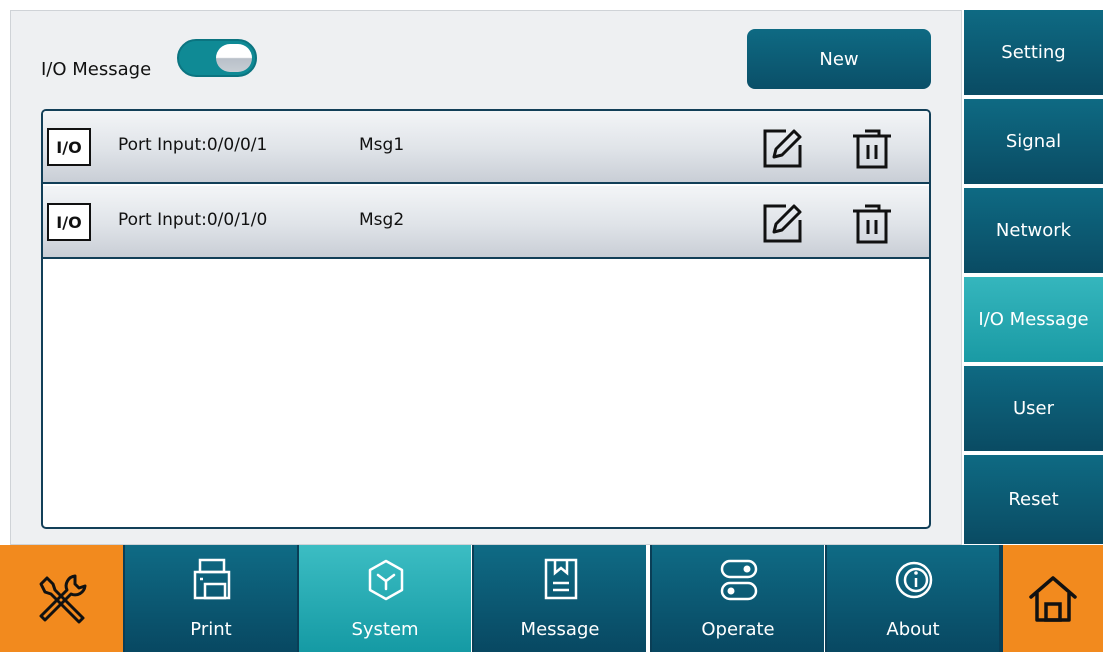  Describe the element at coordinates (386, 580) in the screenshot. I see `cube-icon` at that location.